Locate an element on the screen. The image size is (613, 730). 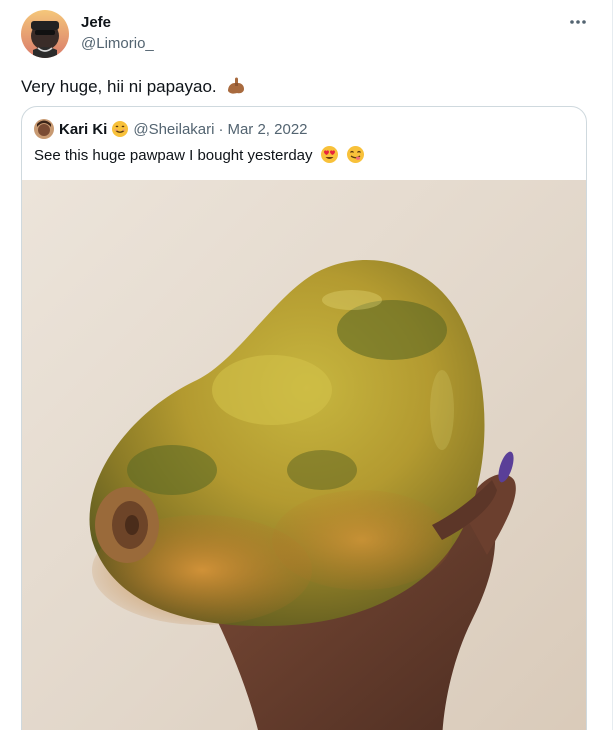
heart-eyes-icon is located at coordinates (329, 154).